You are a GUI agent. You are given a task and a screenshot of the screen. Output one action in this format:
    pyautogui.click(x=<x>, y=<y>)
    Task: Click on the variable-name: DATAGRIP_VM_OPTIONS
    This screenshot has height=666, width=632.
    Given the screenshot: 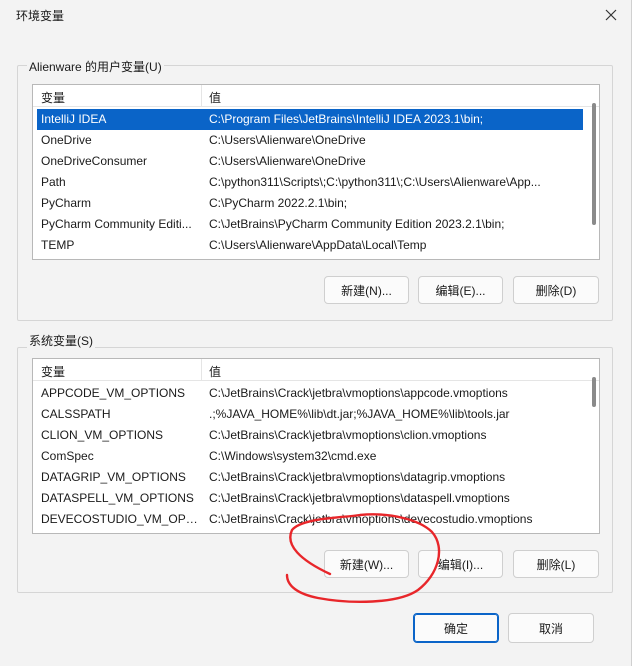 What is the action you would take?
    pyautogui.click(x=113, y=477)
    